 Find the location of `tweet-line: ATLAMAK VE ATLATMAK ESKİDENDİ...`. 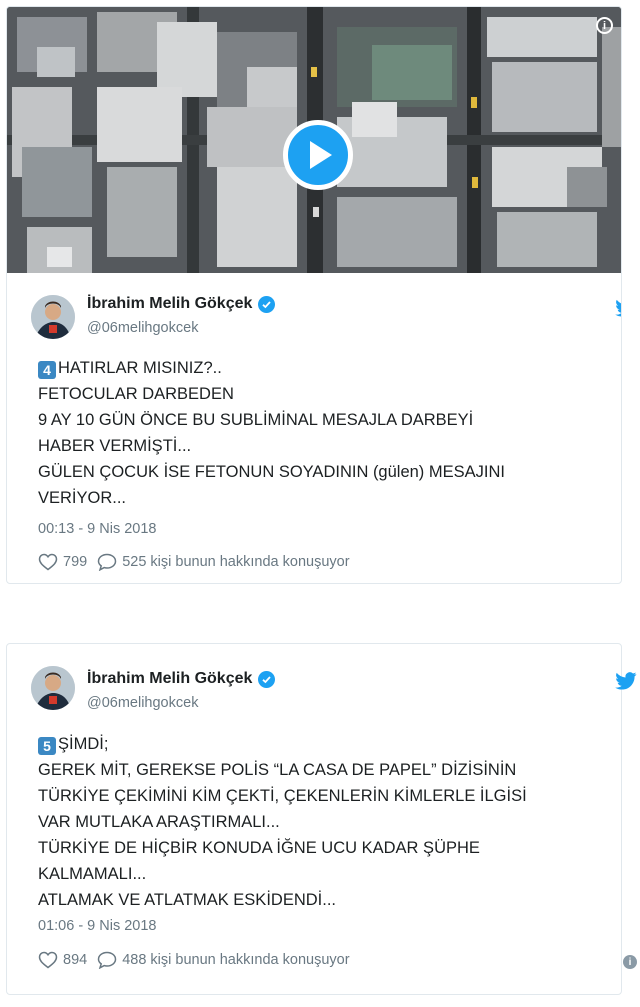

tweet-line: ATLAMAK VE ATLATMAK ESKİDENDİ... is located at coordinates (187, 900).